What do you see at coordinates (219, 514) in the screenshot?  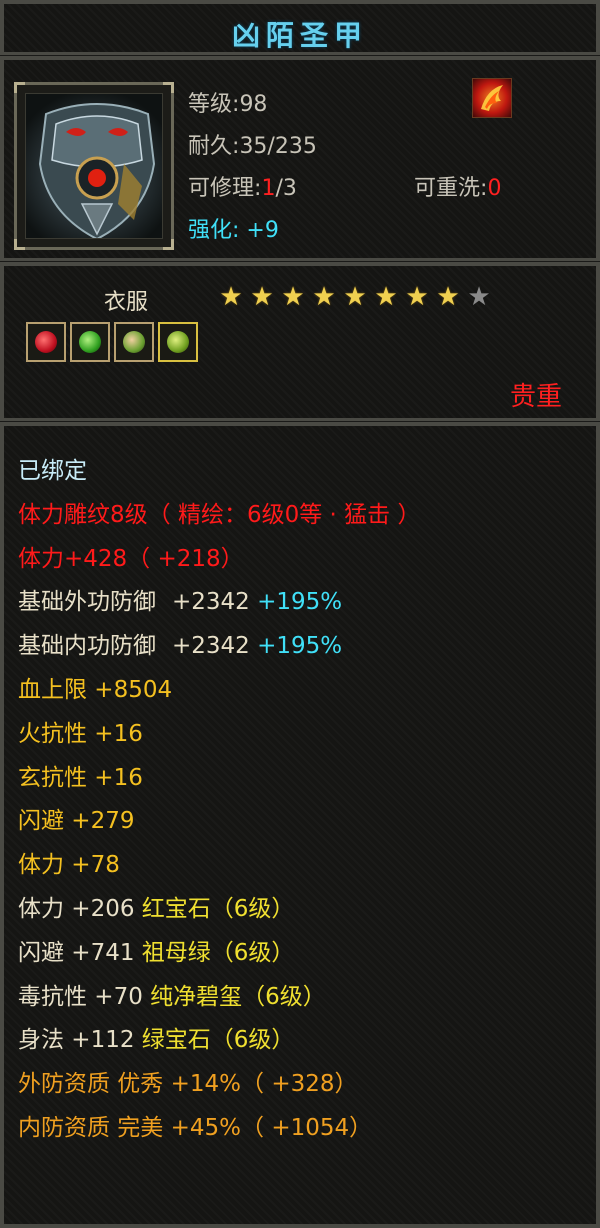 I see `engrave-attr: 体力雕纹8级（ 精绘：6级0等 · 猛击 ）` at bounding box center [219, 514].